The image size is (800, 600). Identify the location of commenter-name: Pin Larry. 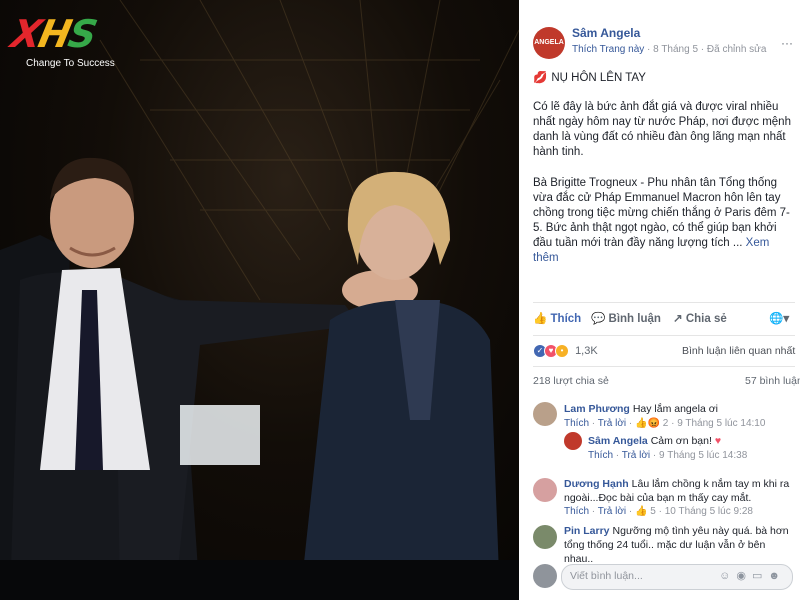
(587, 531).